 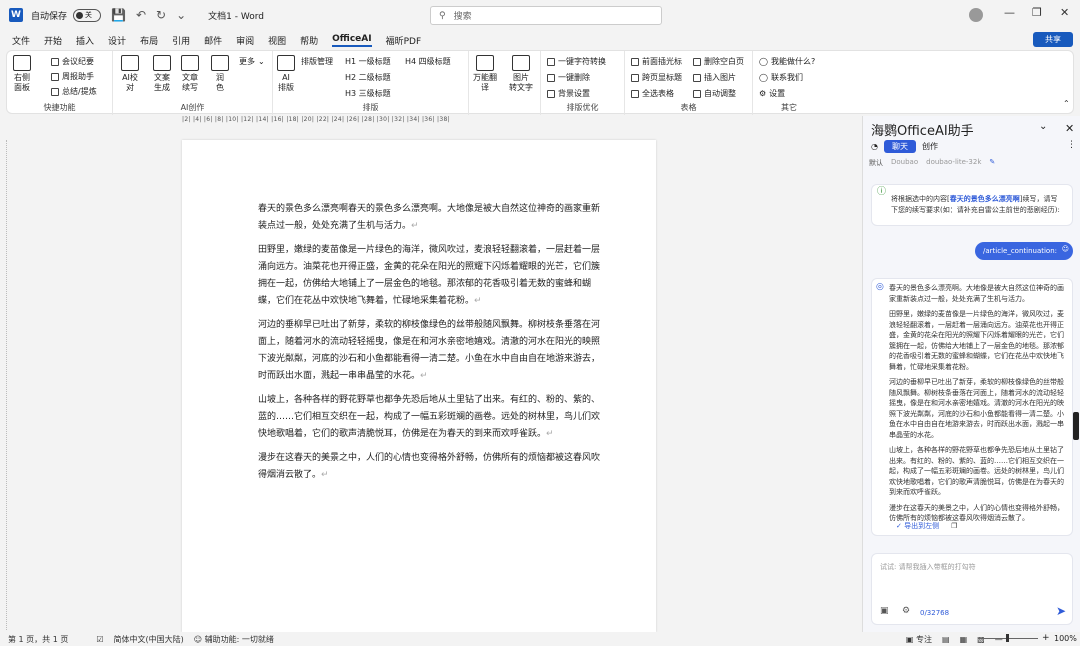 I want to click on one-click-delete-button: 一键删除, so click(x=568, y=77).